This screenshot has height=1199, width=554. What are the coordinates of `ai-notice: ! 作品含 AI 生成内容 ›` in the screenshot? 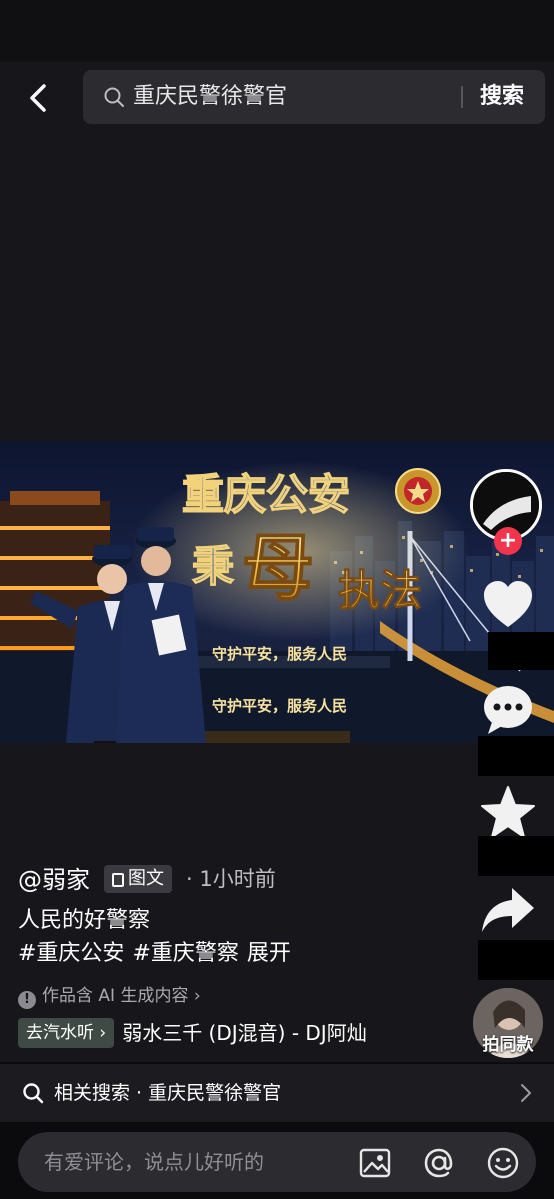 It's located at (109, 996).